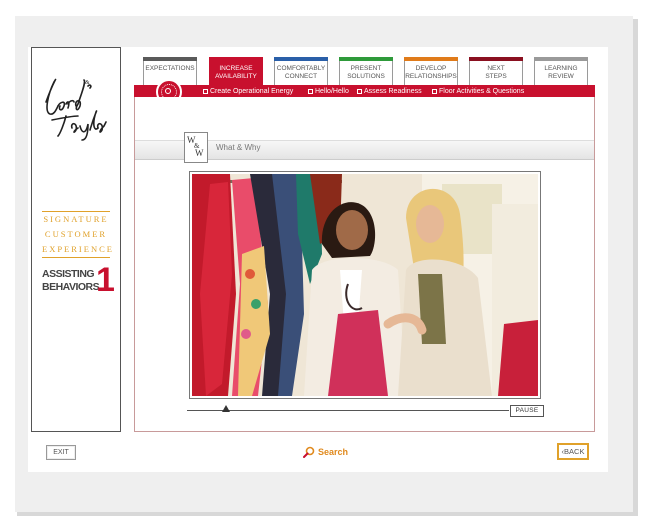  Describe the element at coordinates (248, 91) in the screenshot. I see `subnav-item-create-operational-energy: Create Operational Energy` at that location.